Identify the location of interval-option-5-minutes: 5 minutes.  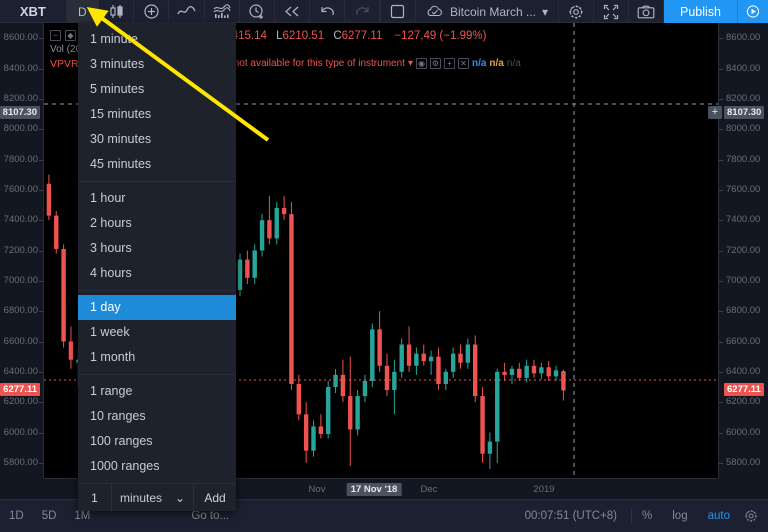
(157, 89).